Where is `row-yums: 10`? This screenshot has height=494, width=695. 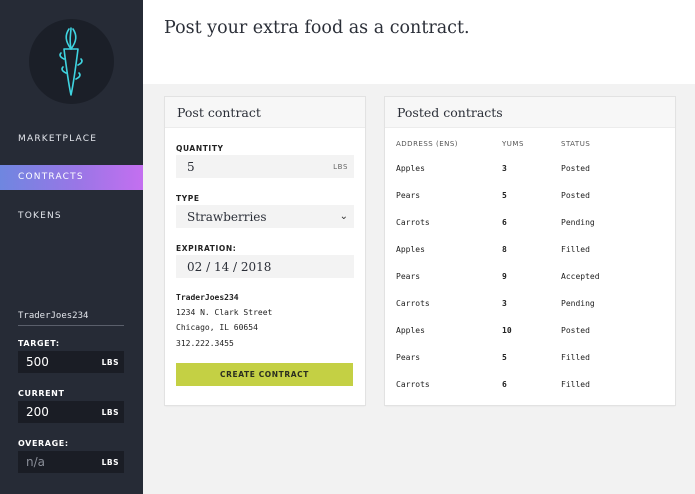 row-yums: 10 is located at coordinates (507, 330).